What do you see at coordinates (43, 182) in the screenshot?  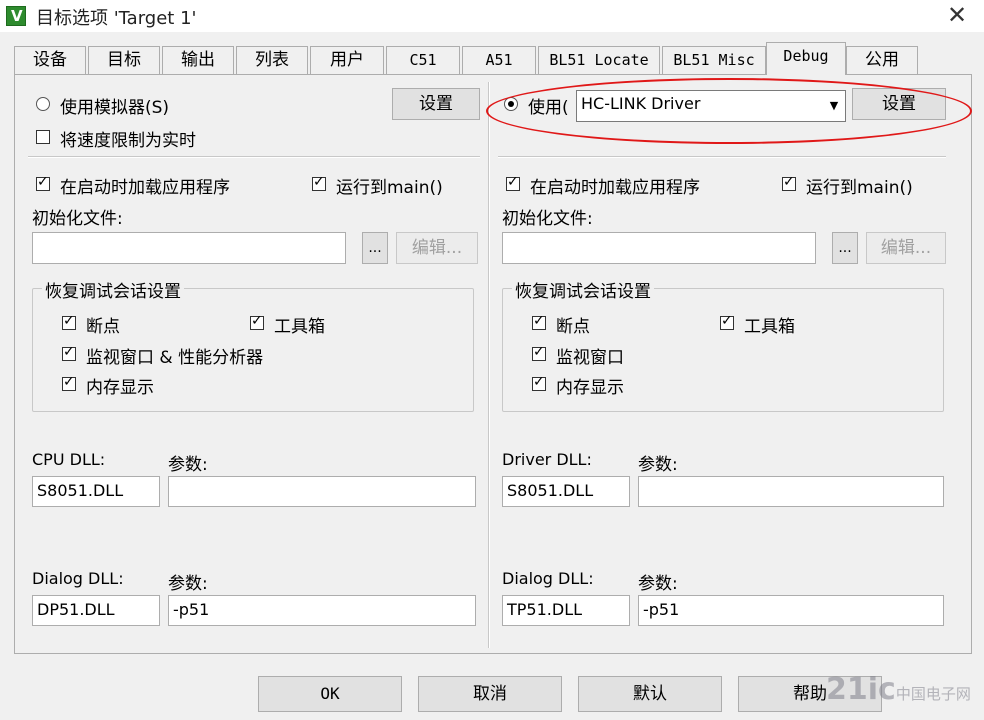 I see `left-load-app-checkbox` at bounding box center [43, 182].